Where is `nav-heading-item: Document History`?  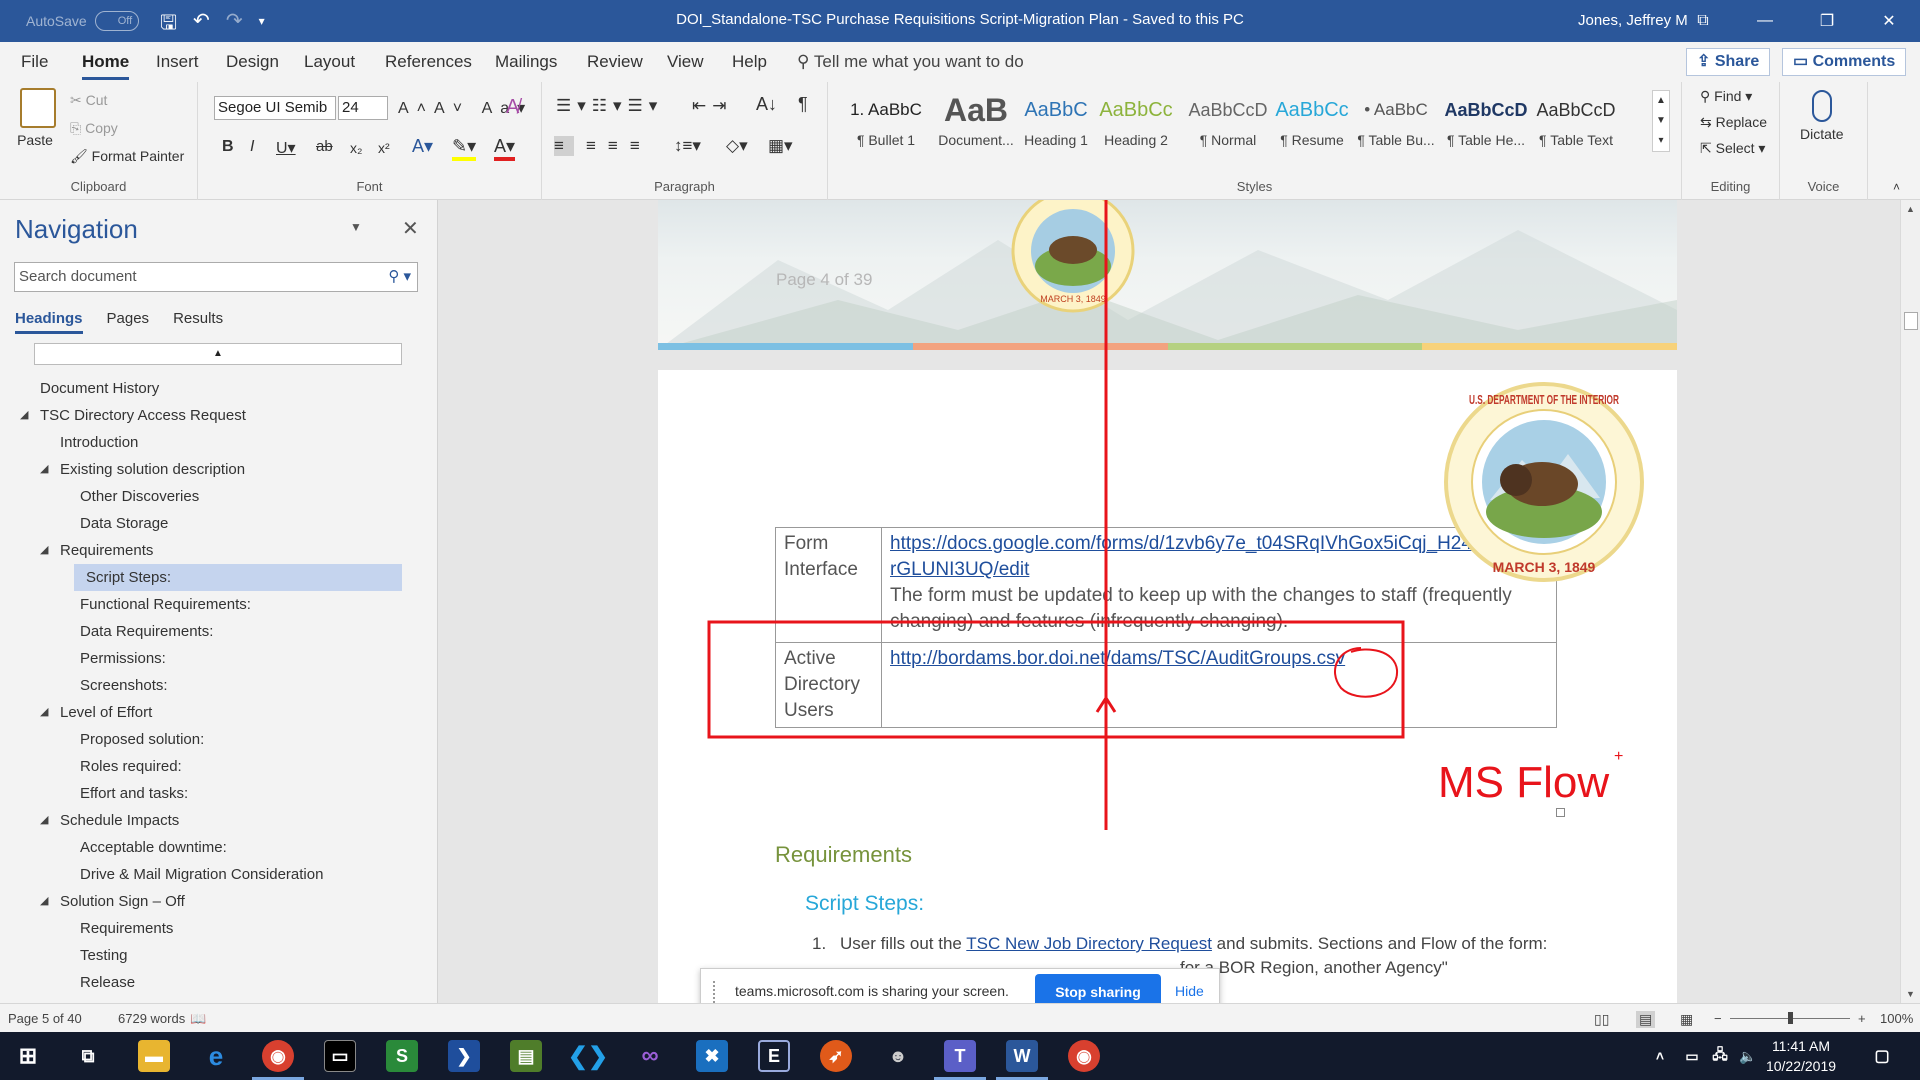
nav-heading-item: Document History is located at coordinates (200, 388).